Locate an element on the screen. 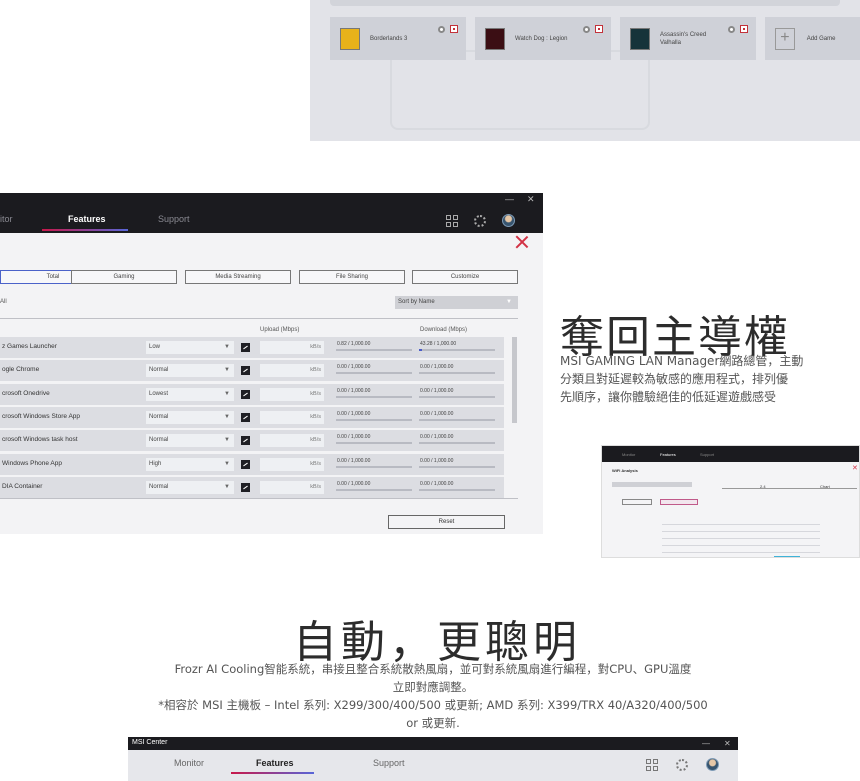  download-header: Download (Mbps) is located at coordinates (444, 330).